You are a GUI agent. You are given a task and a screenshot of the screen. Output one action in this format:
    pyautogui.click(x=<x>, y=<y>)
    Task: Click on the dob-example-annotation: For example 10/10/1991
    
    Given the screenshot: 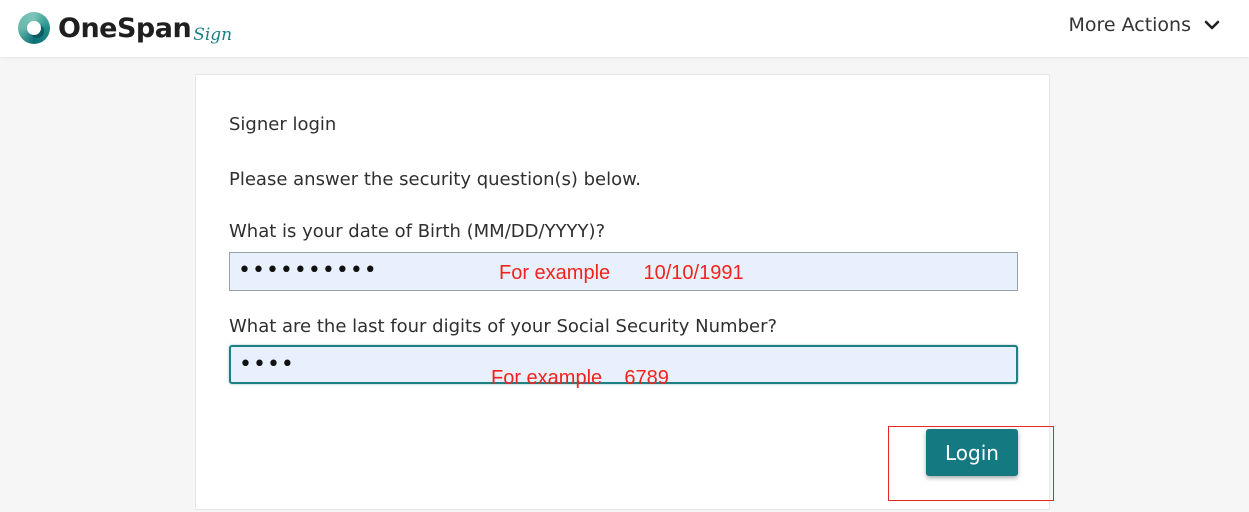 What is the action you would take?
    pyautogui.click(x=621, y=273)
    